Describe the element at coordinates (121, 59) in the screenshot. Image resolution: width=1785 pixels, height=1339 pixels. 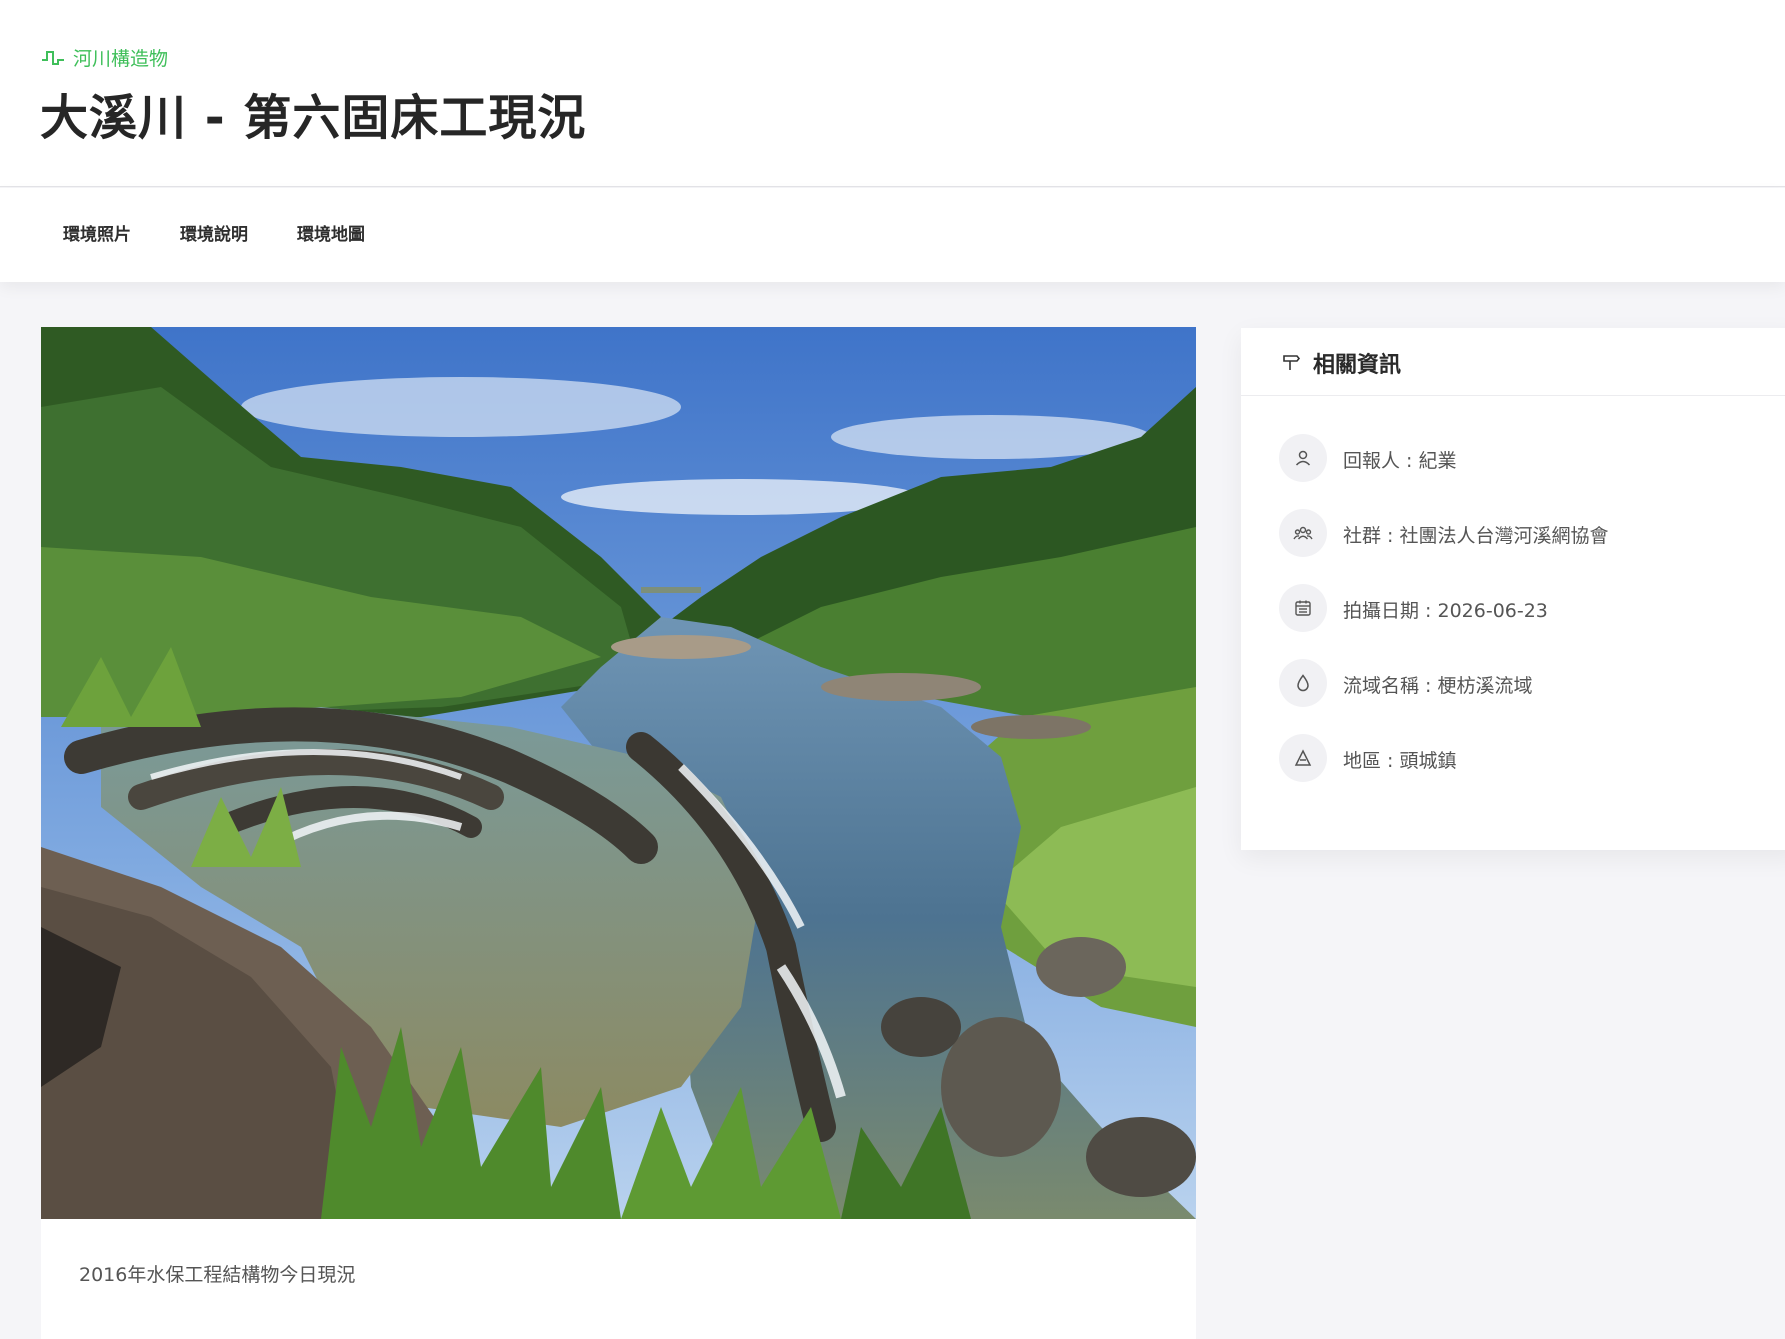
I see `category-text: 河川構造物` at that location.